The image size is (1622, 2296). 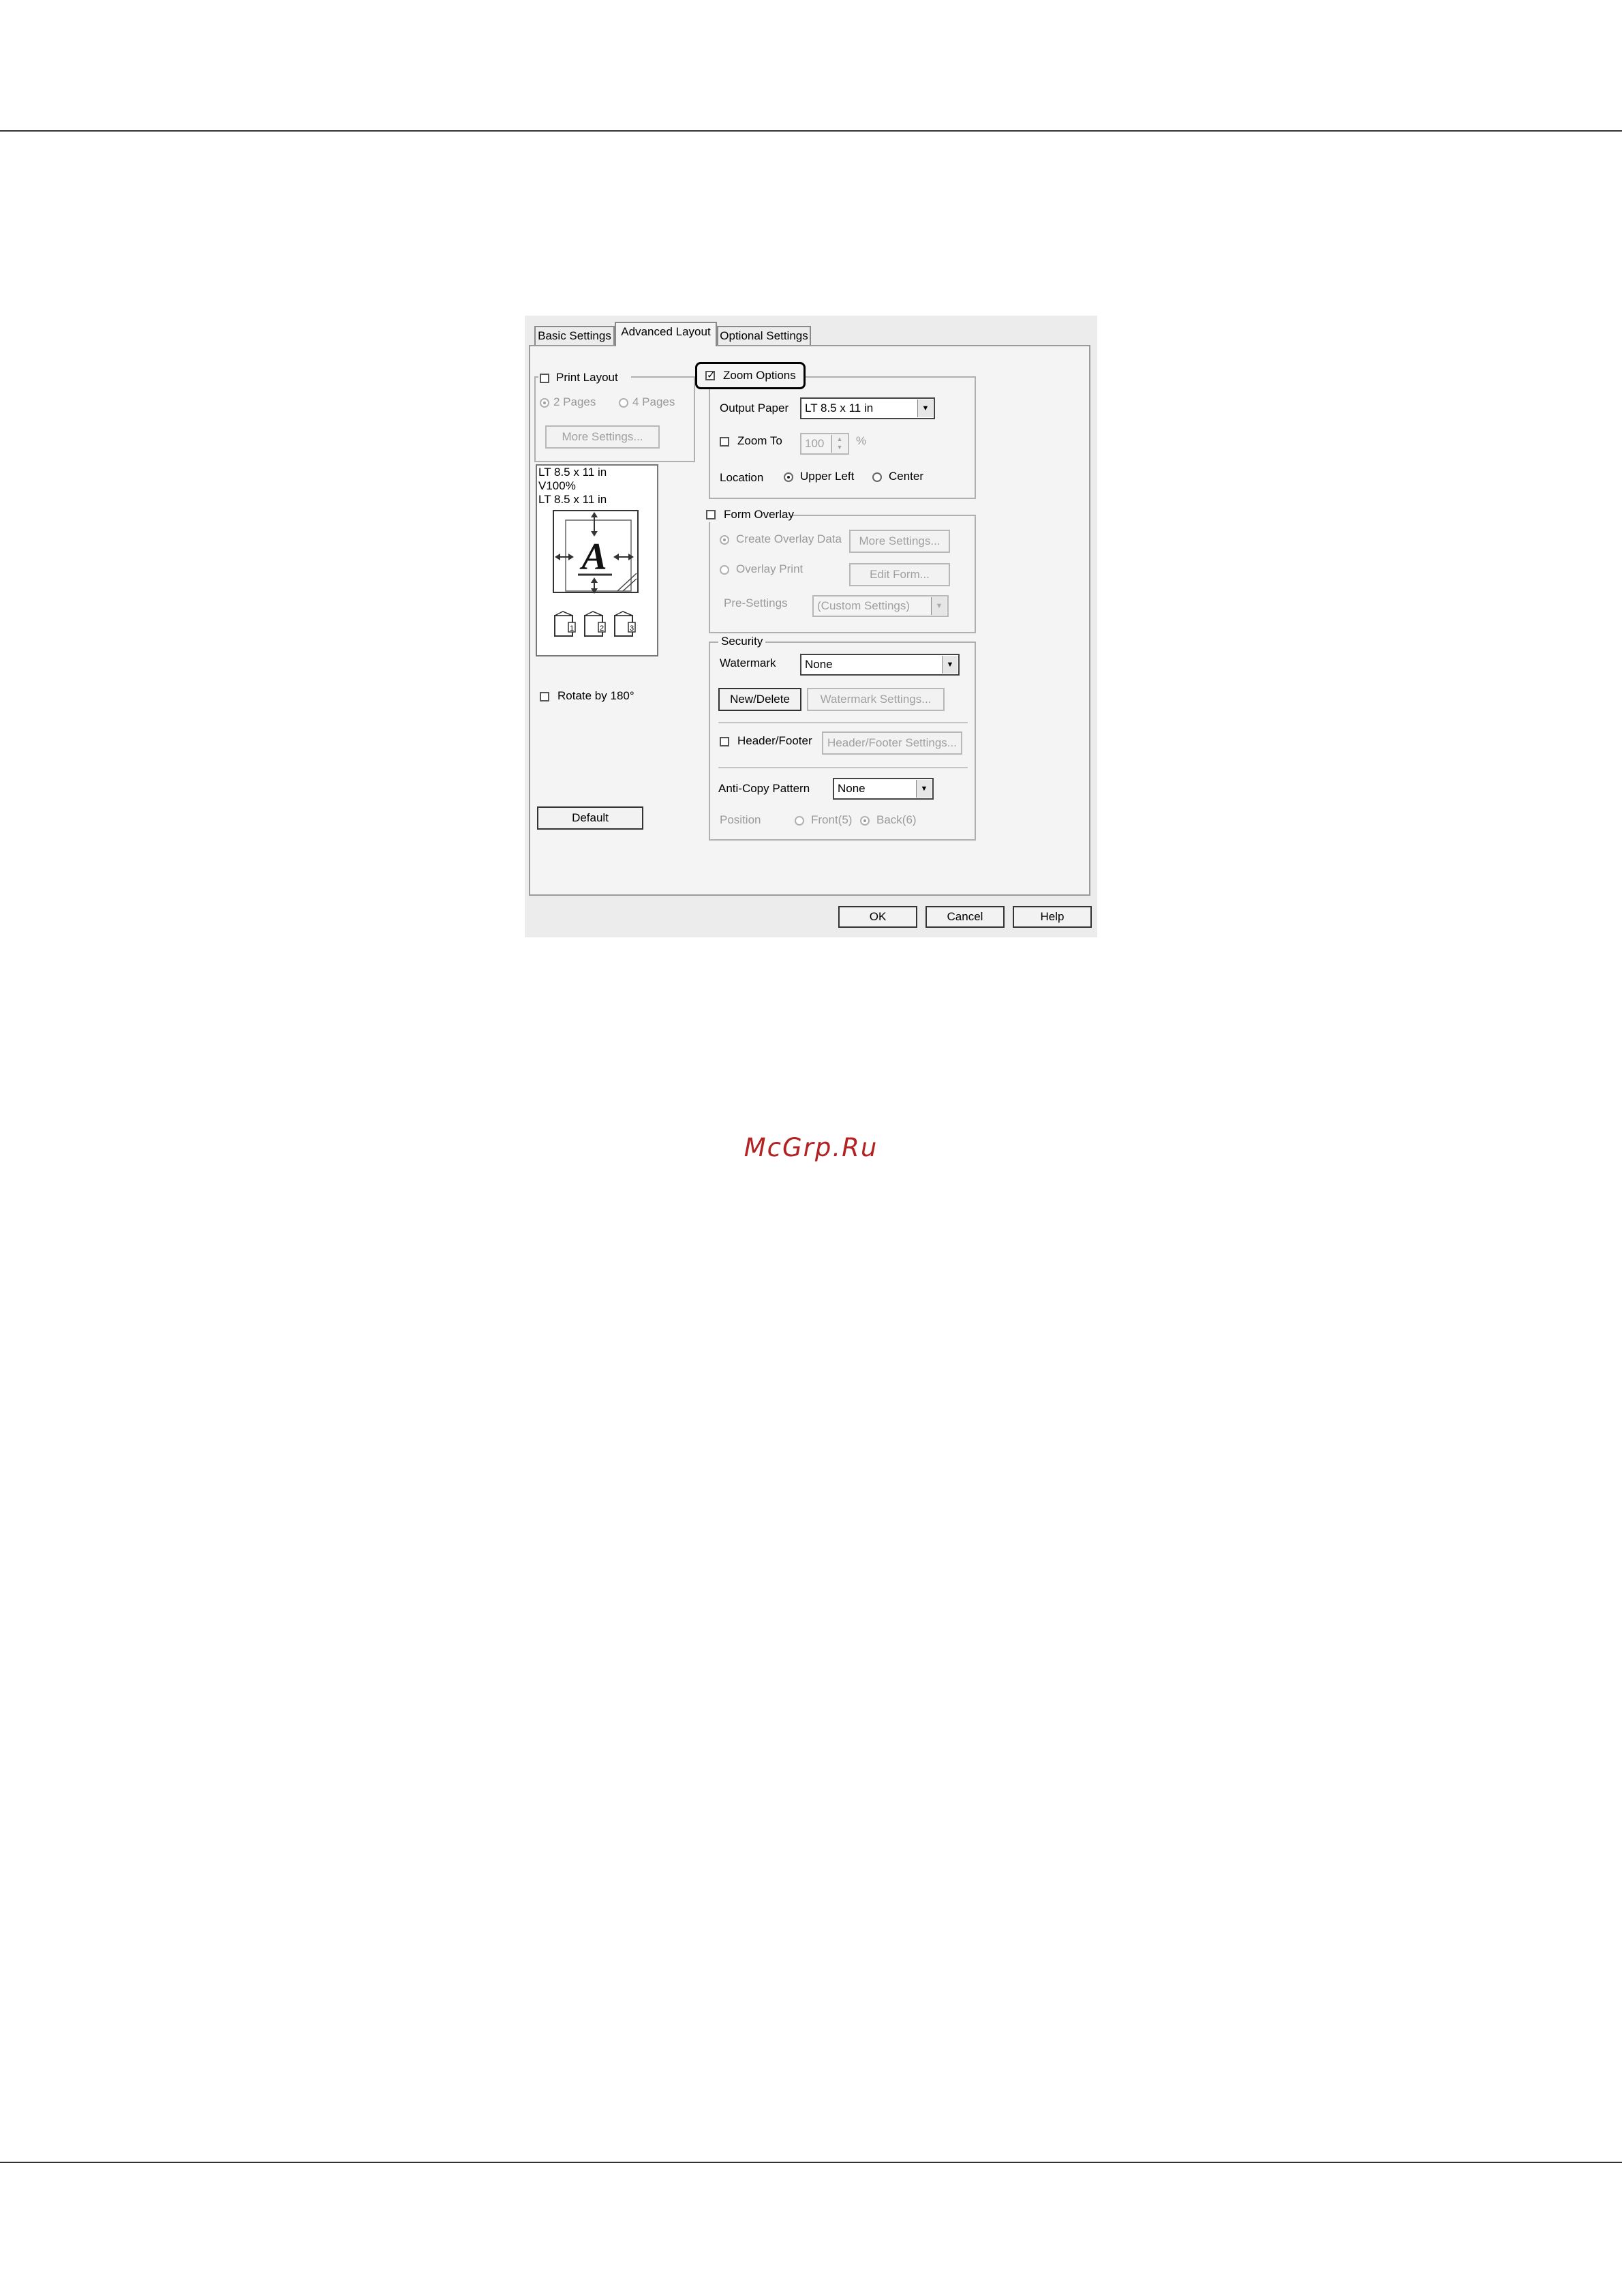 I want to click on back-label: Back(6), so click(x=896, y=819).